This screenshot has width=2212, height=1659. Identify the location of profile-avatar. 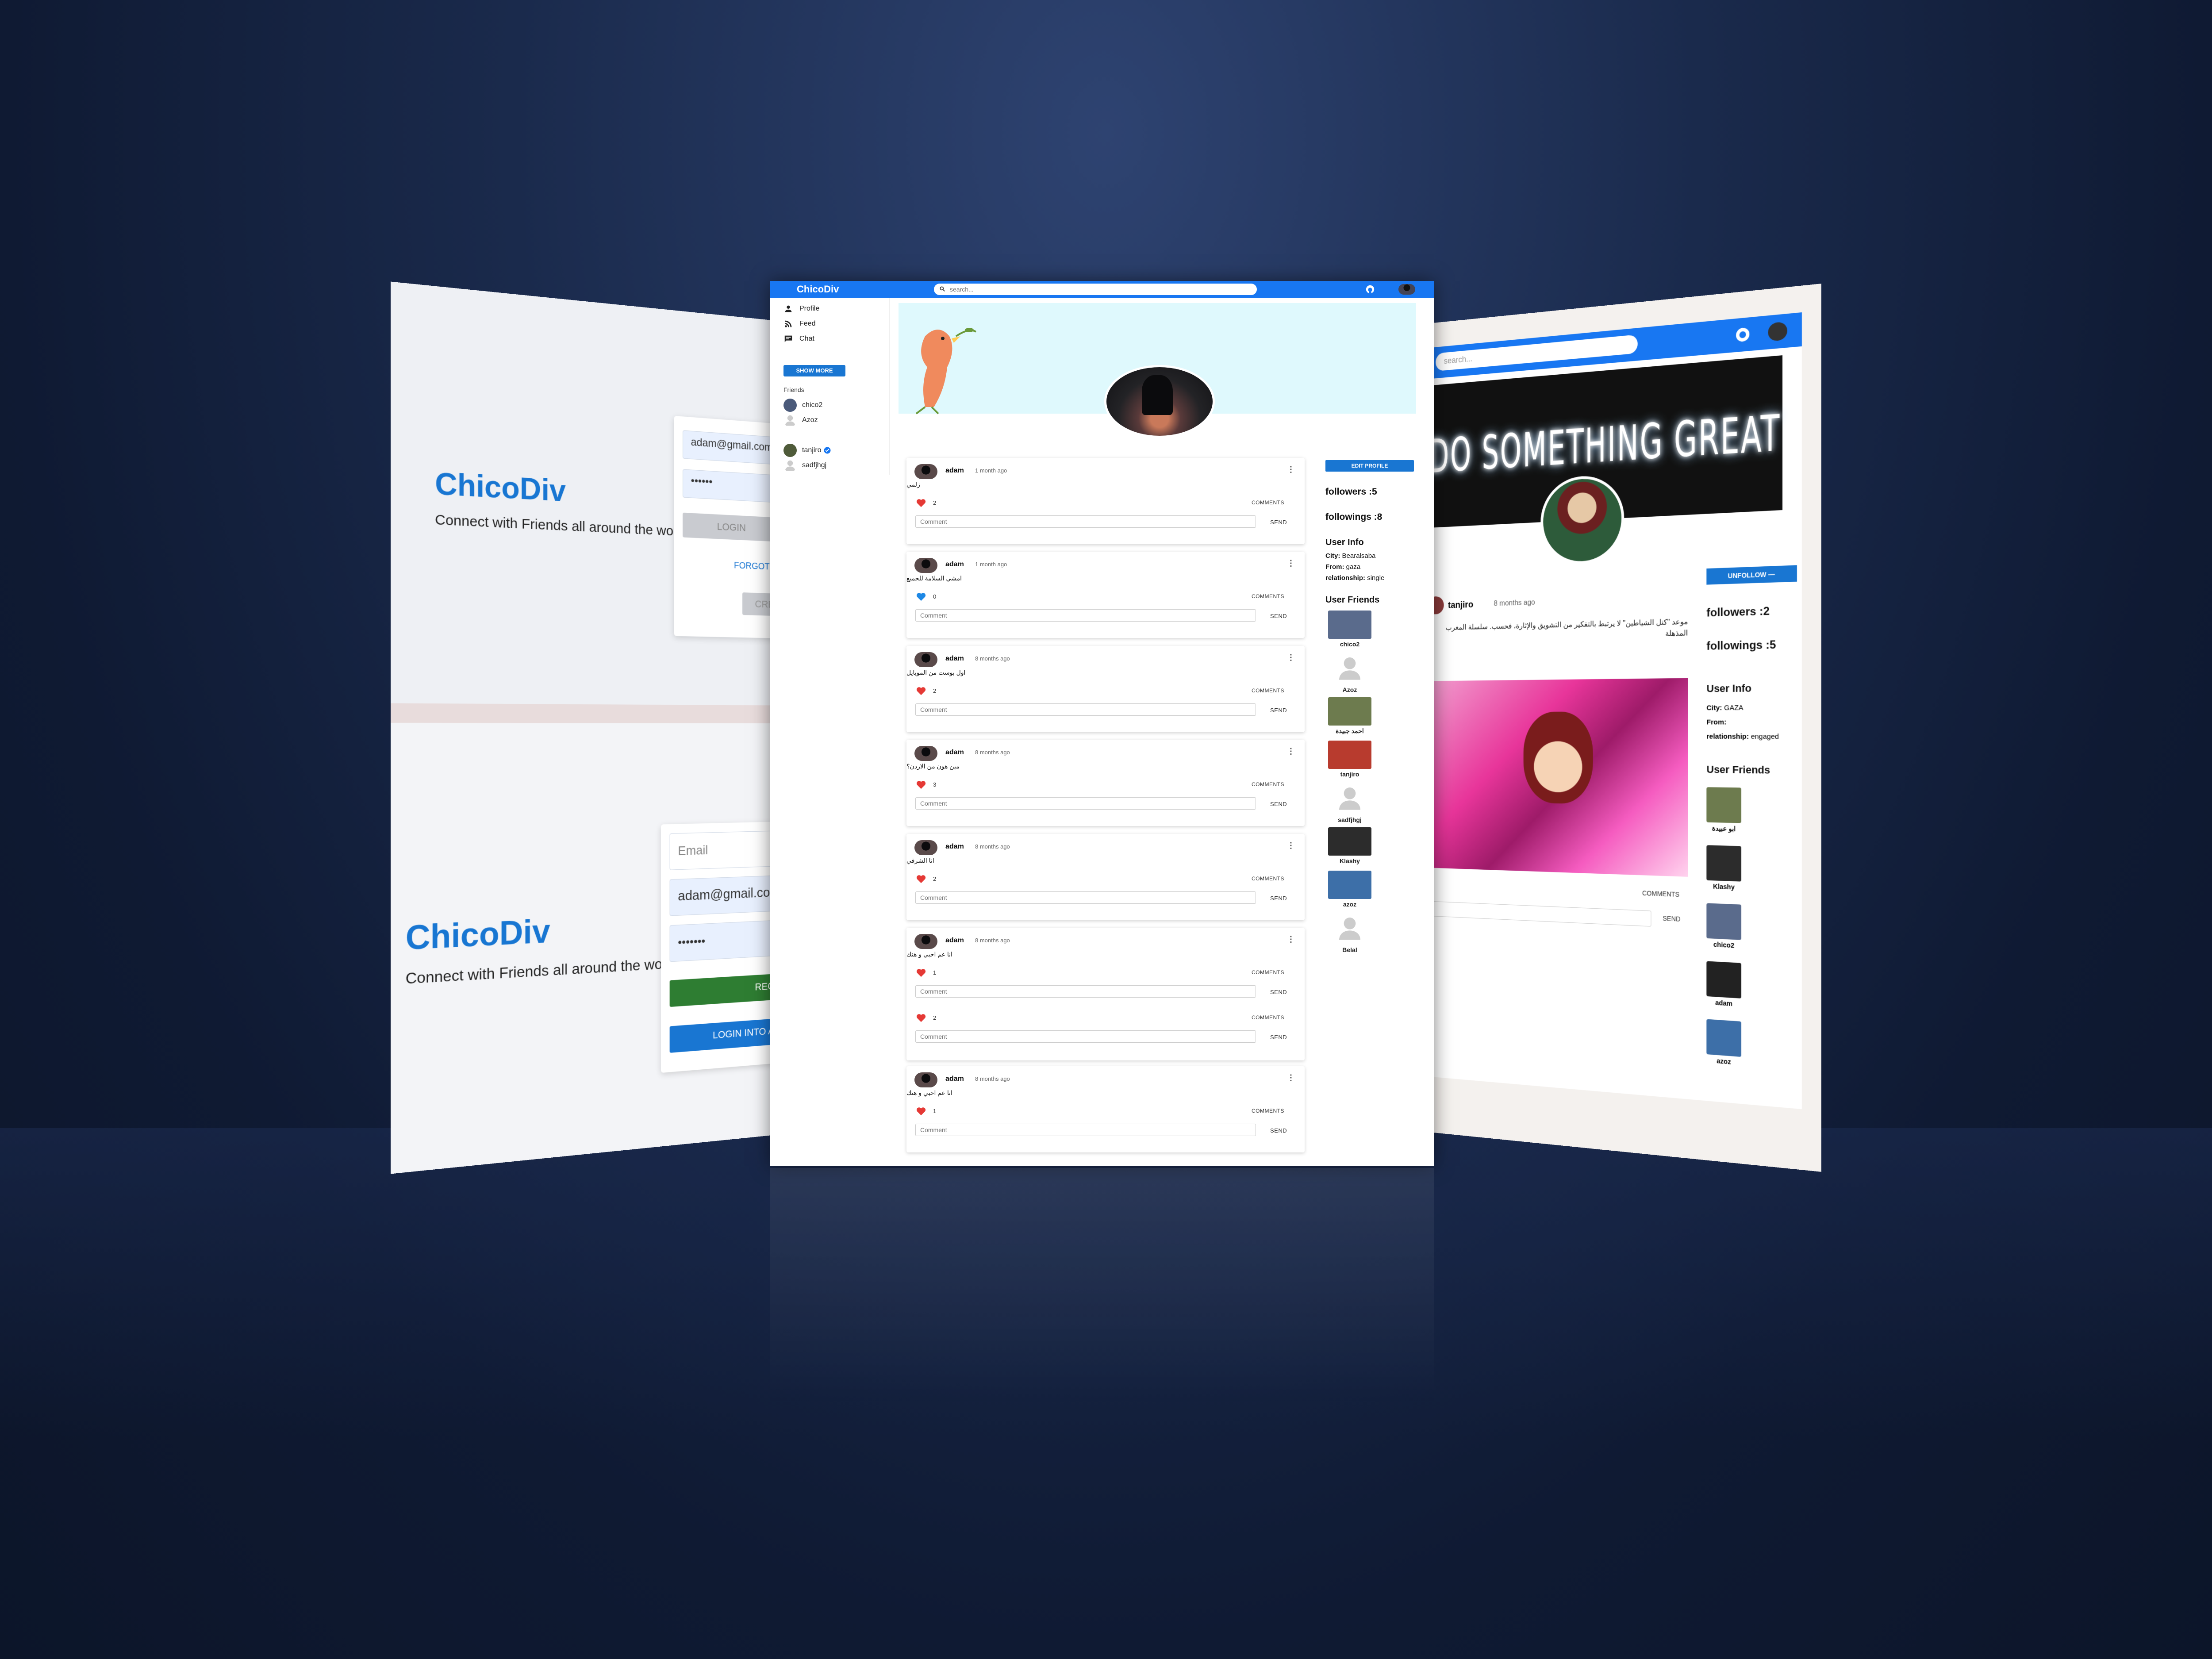
(1159, 401).